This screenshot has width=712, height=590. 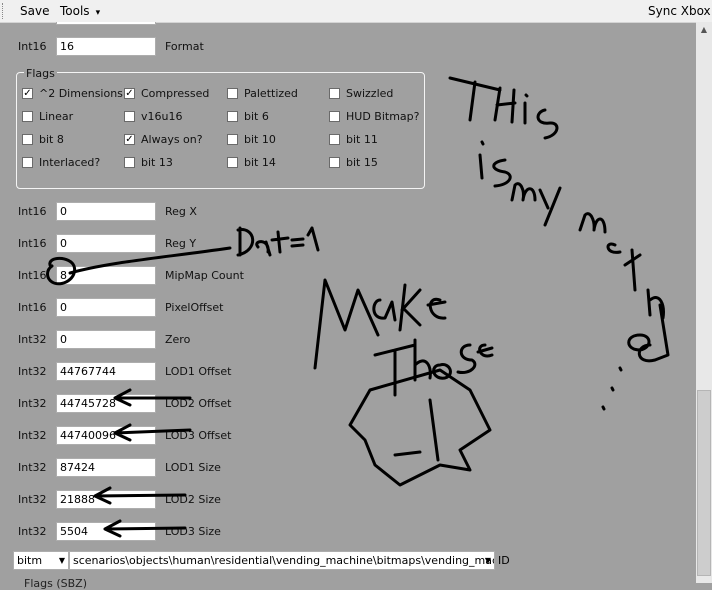 What do you see at coordinates (277, 117) in the screenshot?
I see `flag-item: bit 6` at bounding box center [277, 117].